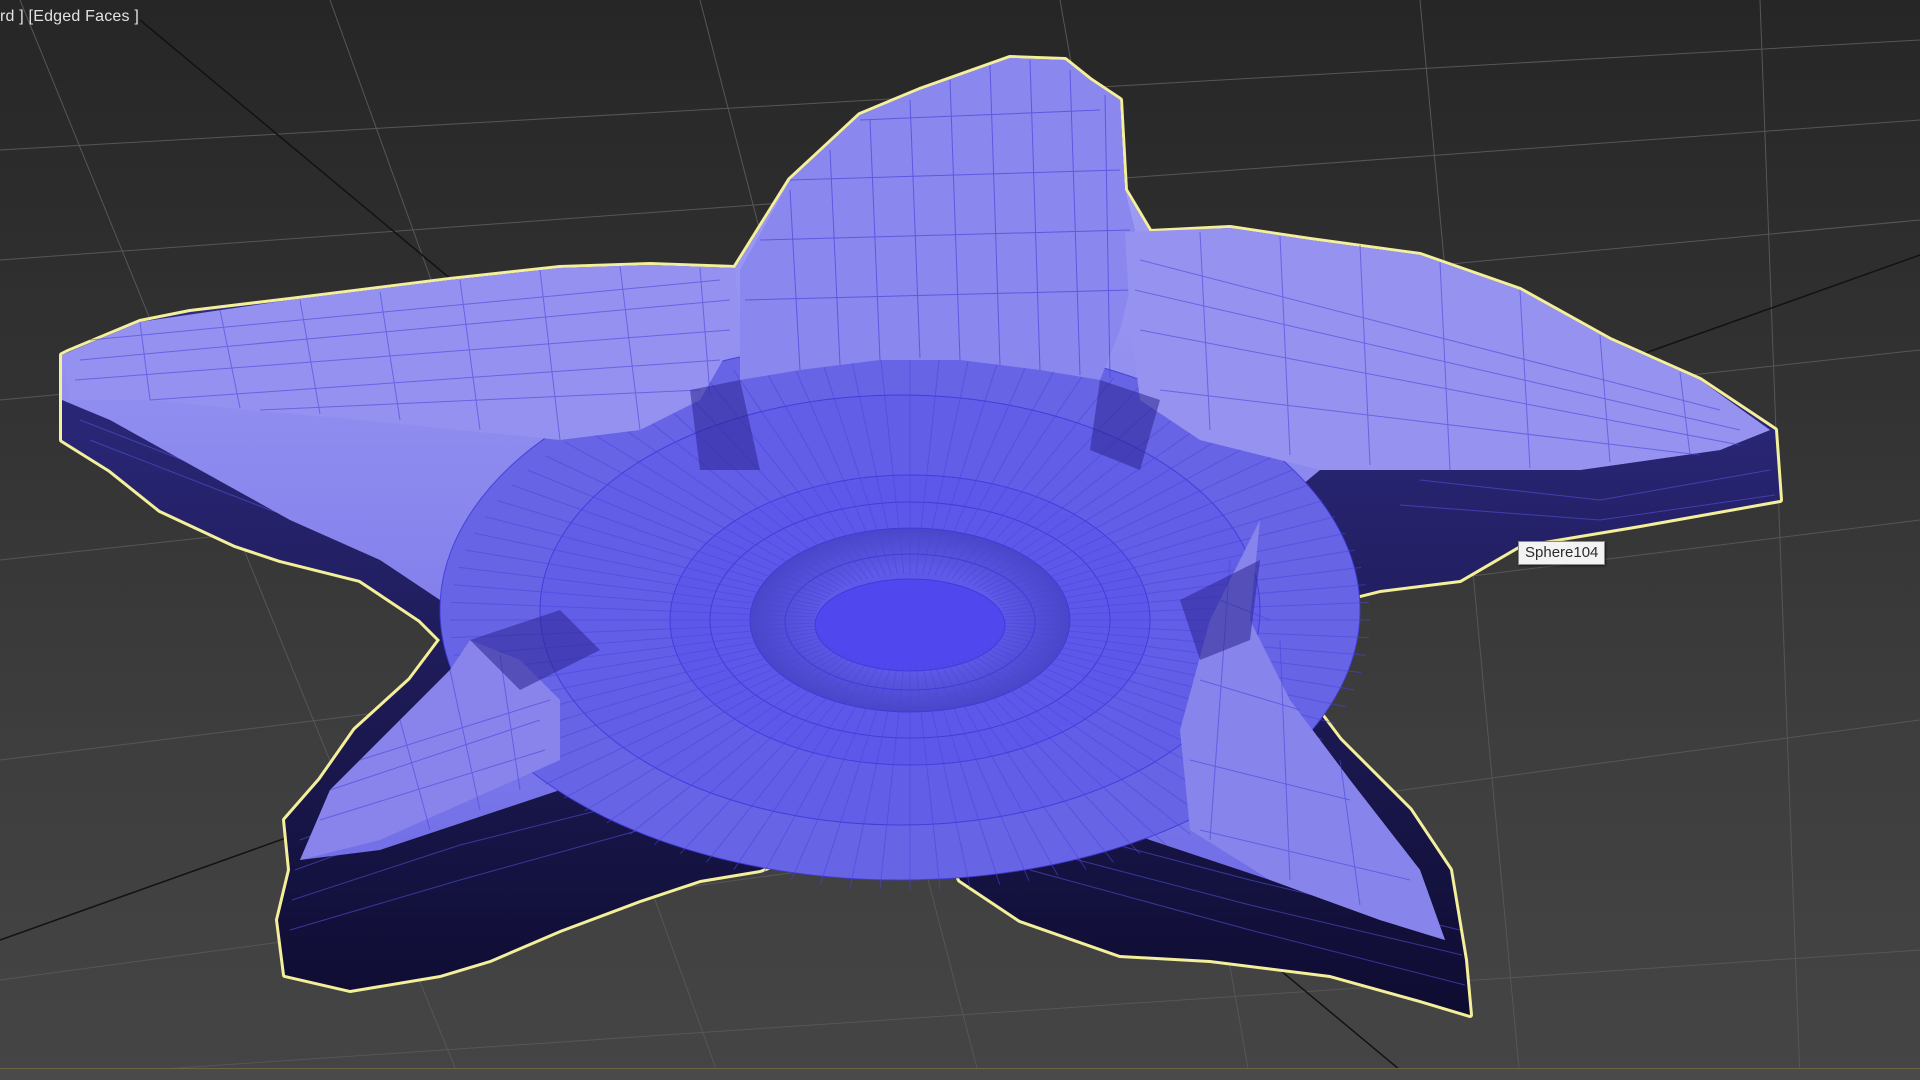  Describe the element at coordinates (69, 17) in the screenshot. I see `viewport-label: rd ] [Edged Faces ]` at that location.